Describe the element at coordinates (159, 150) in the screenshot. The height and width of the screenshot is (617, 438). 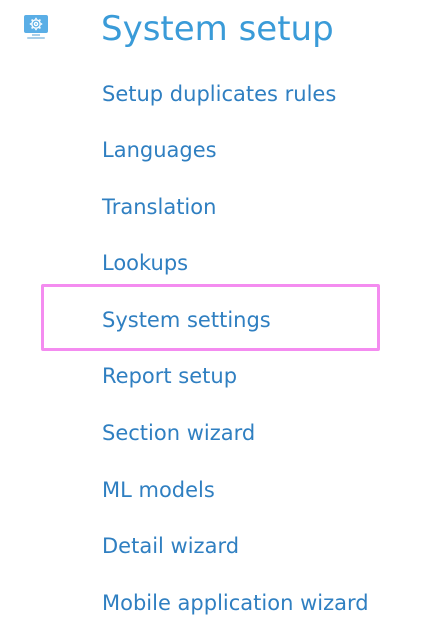
I see `menu-item-languages: Languages` at that location.